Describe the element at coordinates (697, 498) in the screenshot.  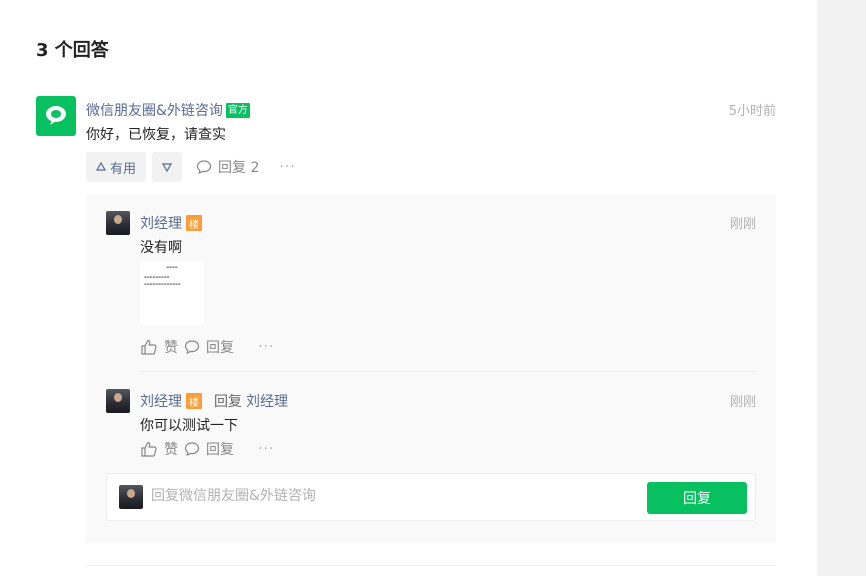
I see `submit-reply-button: 回复` at that location.